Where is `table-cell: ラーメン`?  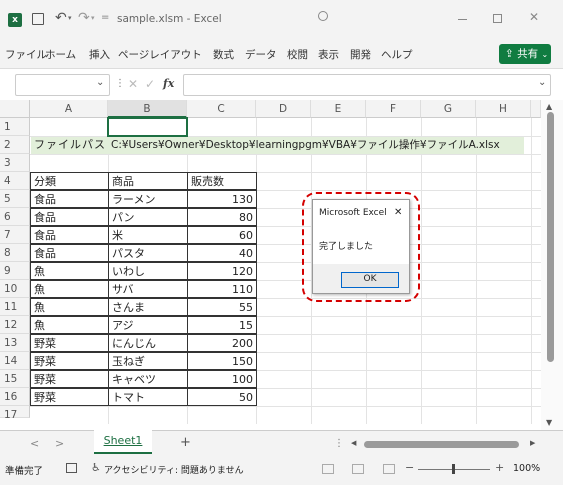
table-cell: ラーメン is located at coordinates (148, 199).